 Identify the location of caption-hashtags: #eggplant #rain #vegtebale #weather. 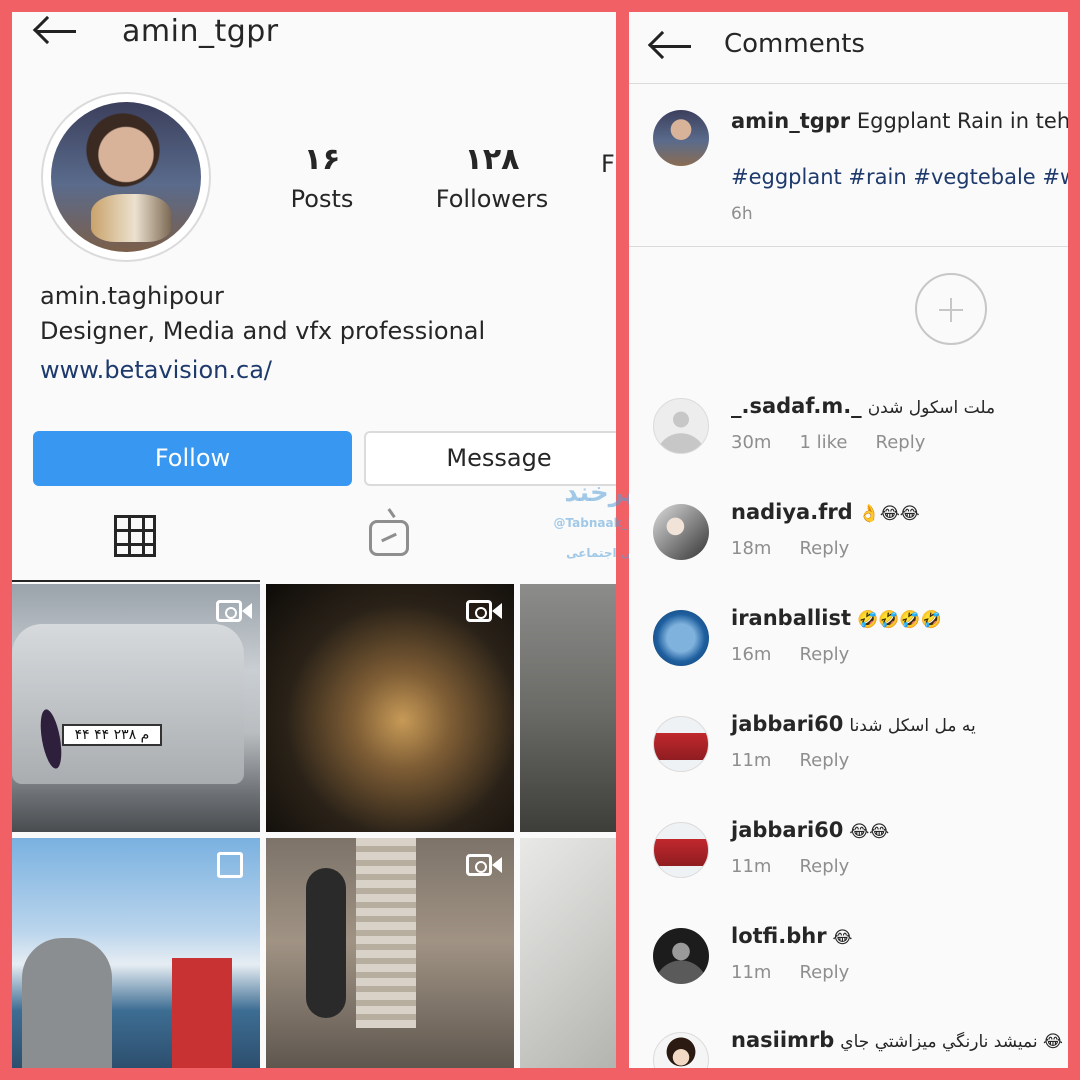
(899, 177).